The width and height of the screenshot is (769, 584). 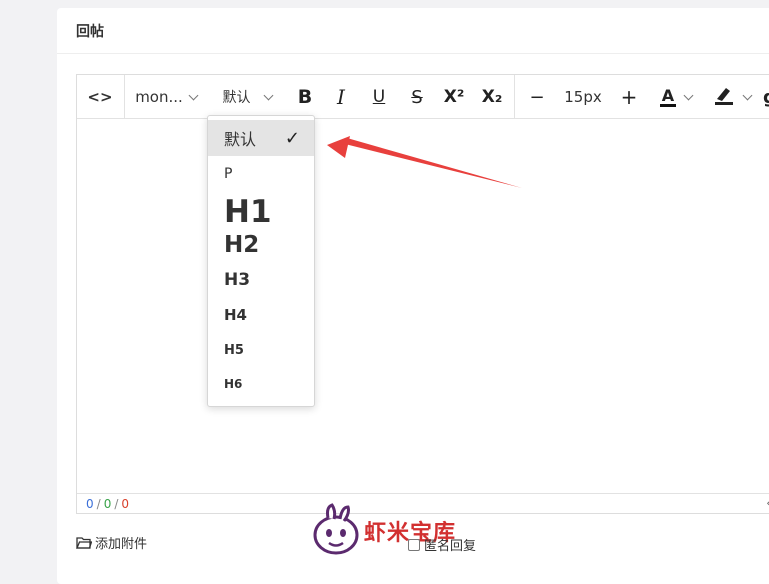 I want to click on folder-icon, so click(x=84, y=542).